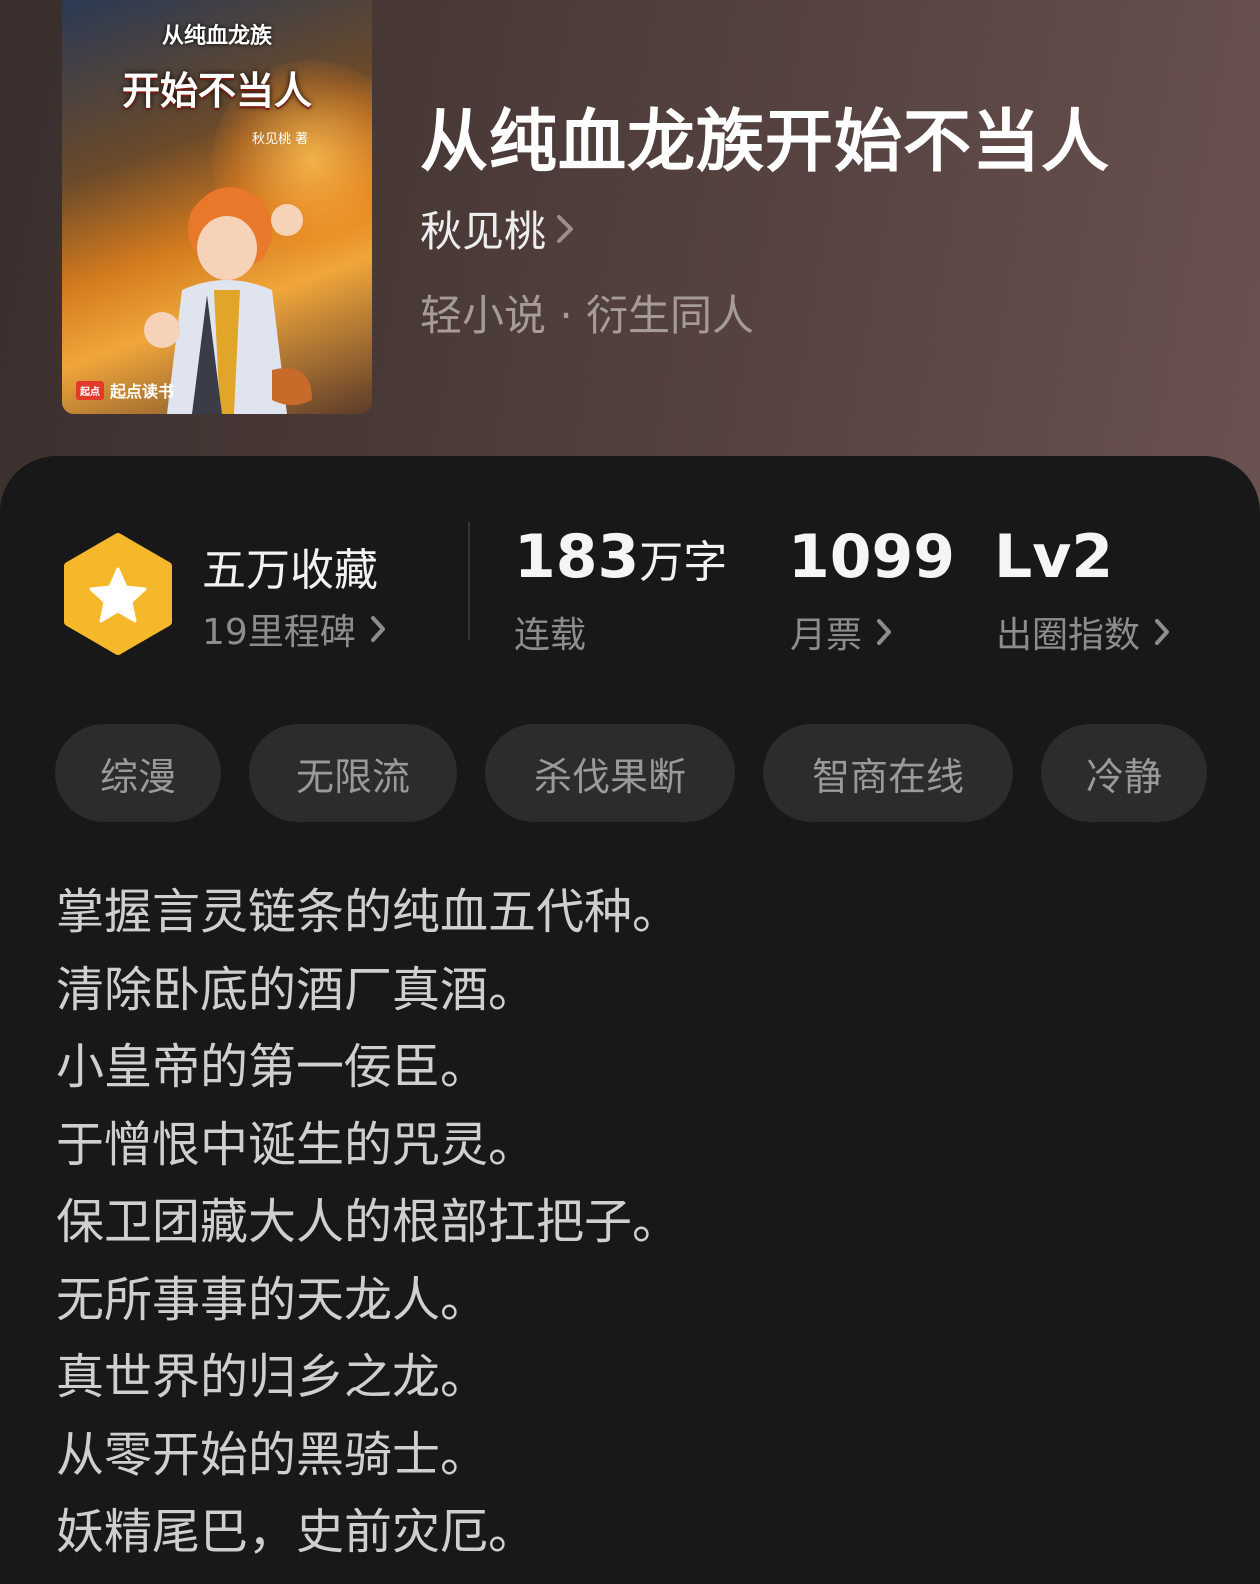 The width and height of the screenshot is (1260, 1584). Describe the element at coordinates (272, 1067) in the screenshot. I see `description-line: 小皇帝的第一佞臣。` at that location.